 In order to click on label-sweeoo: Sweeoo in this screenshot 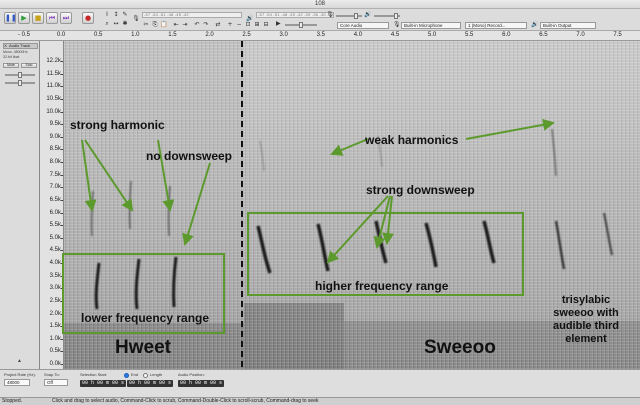, I will do `click(460, 347)`.